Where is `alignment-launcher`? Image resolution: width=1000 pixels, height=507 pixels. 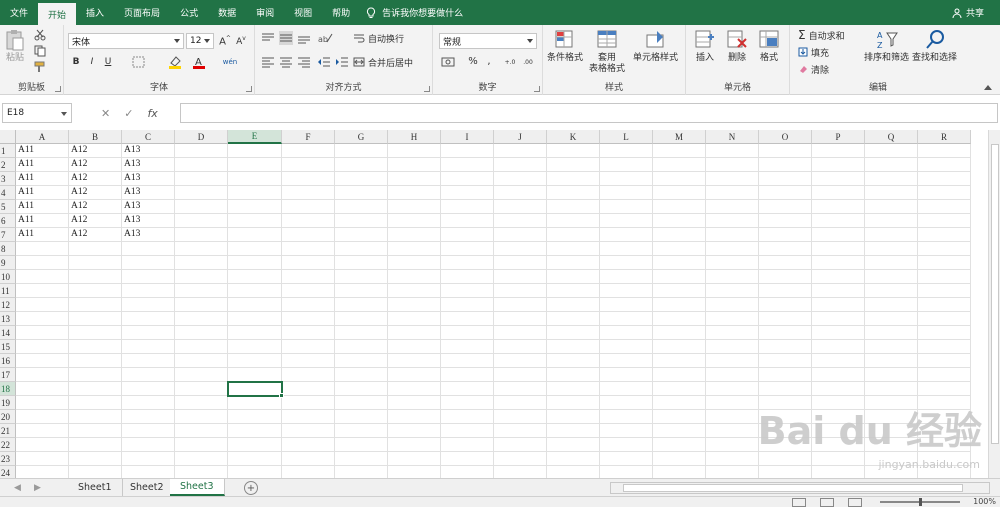
alignment-launcher is located at coordinates (427, 89).